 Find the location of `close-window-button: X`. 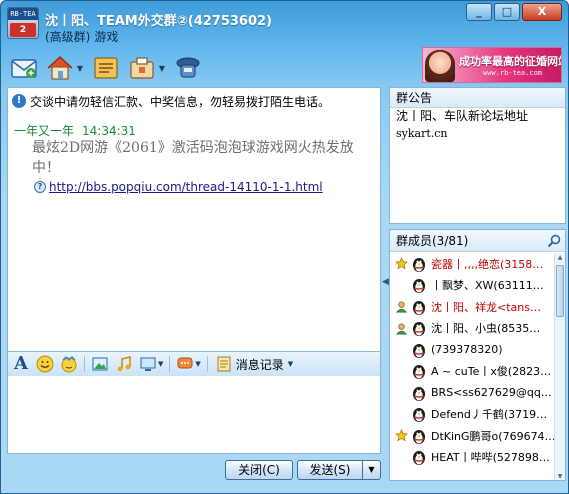

close-window-button: X is located at coordinates (542, 12).